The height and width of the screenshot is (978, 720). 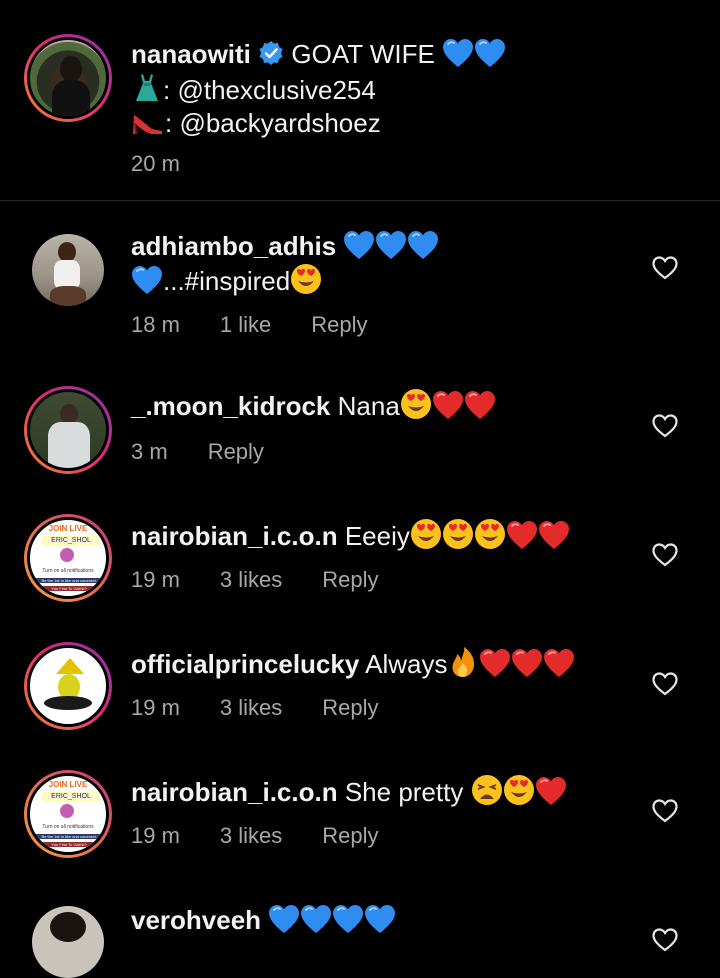 What do you see at coordinates (196, 920) in the screenshot?
I see `username: verohveeh` at bounding box center [196, 920].